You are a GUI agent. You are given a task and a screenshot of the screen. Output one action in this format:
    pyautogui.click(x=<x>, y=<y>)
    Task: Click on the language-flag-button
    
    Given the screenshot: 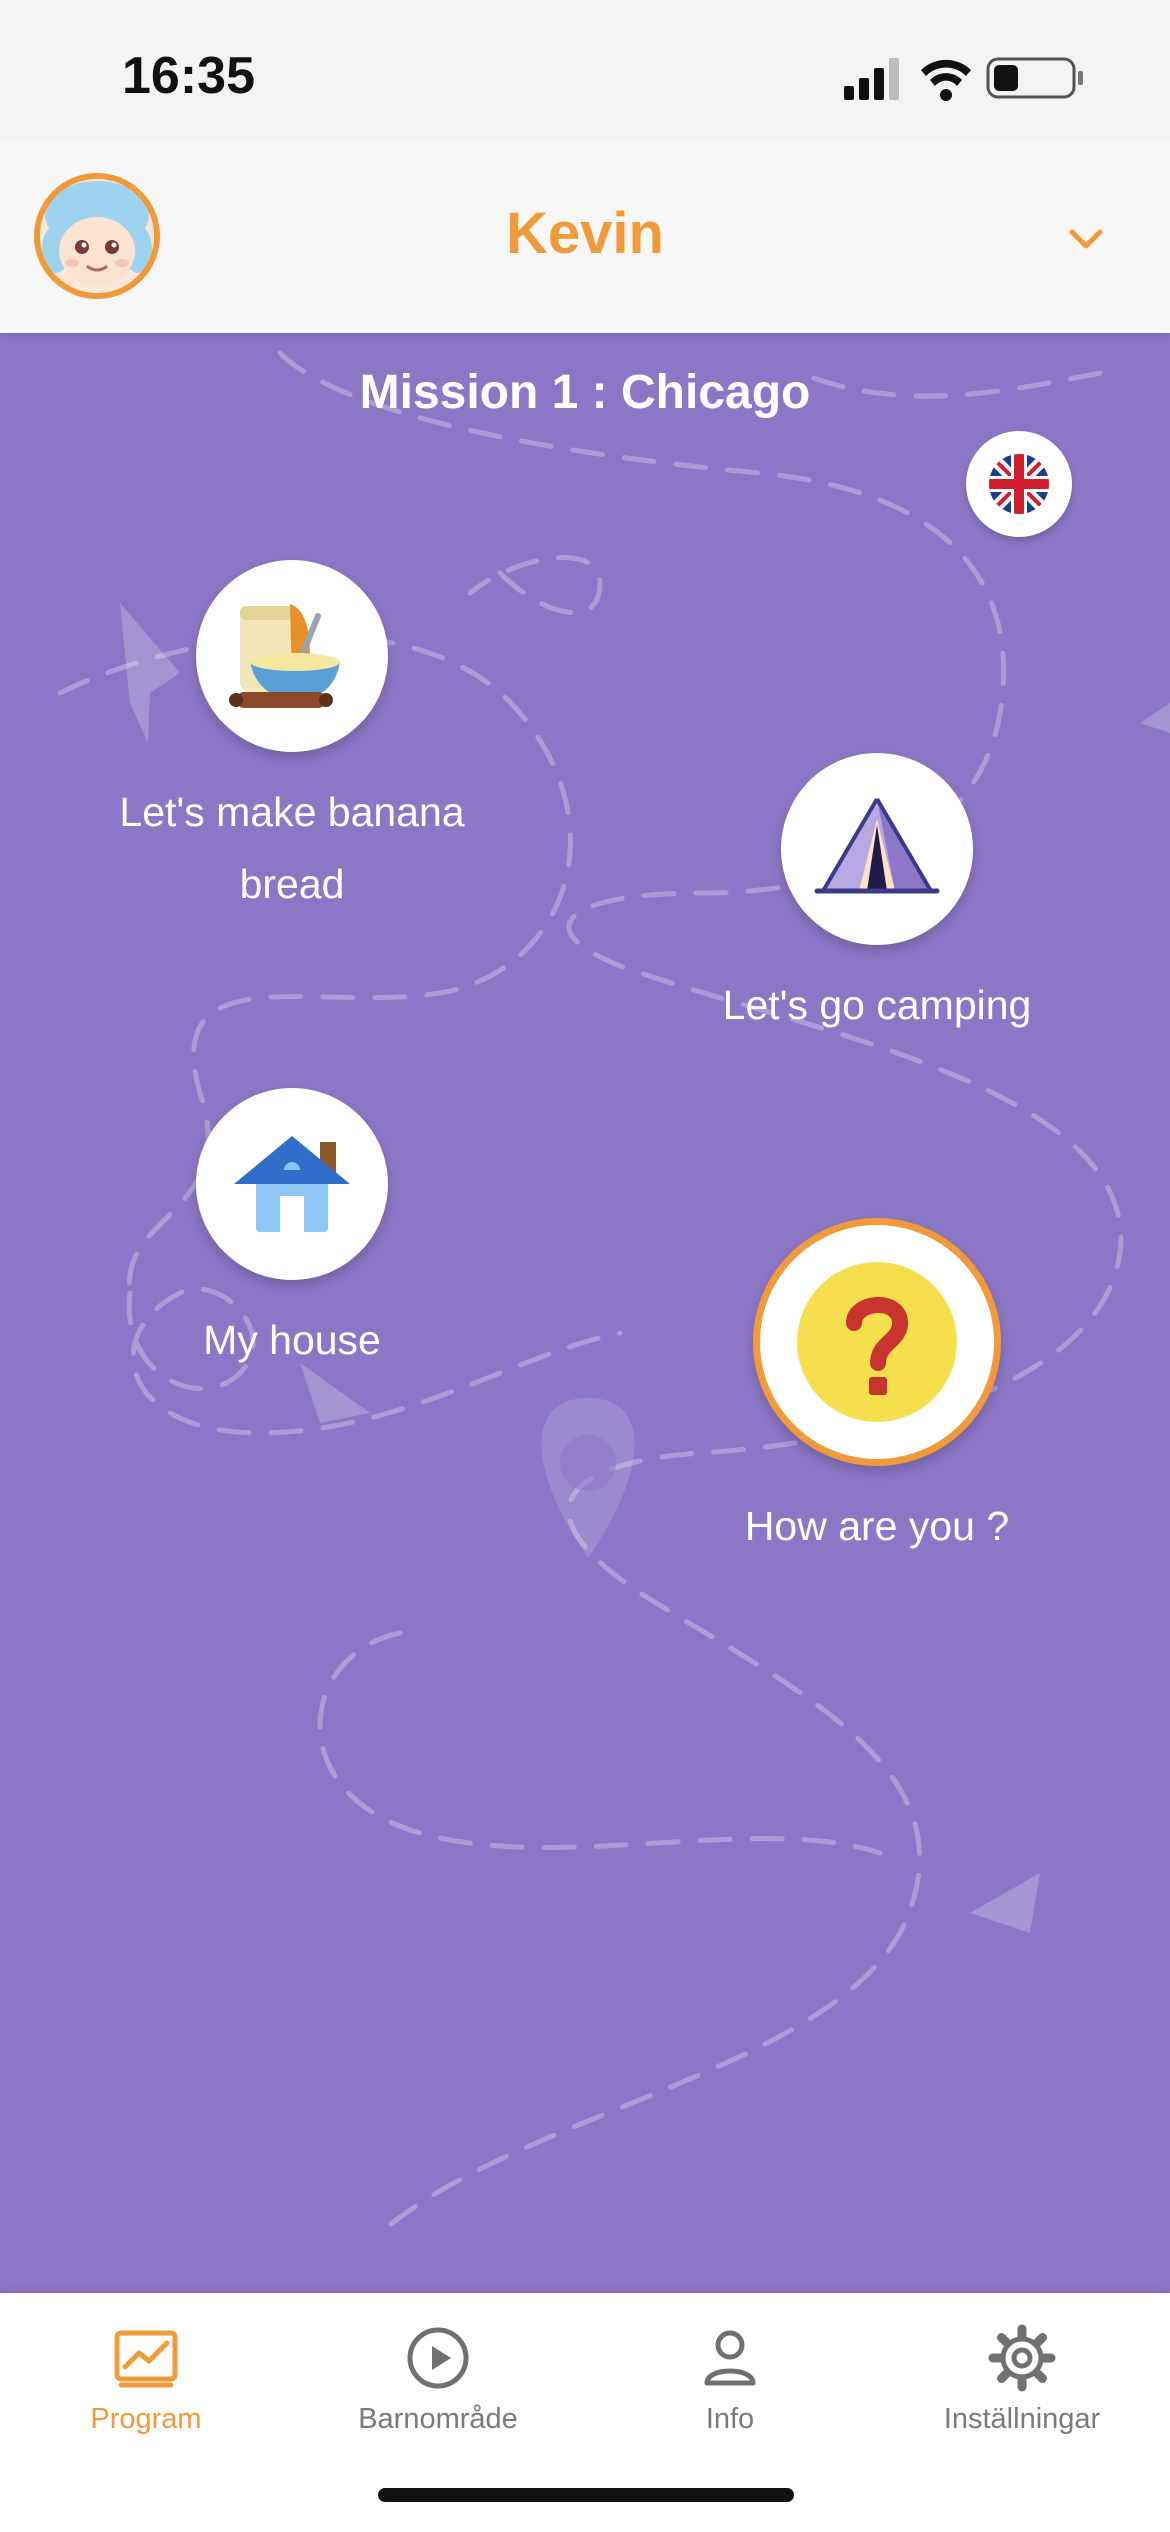 What is the action you would take?
    pyautogui.click(x=1019, y=484)
    